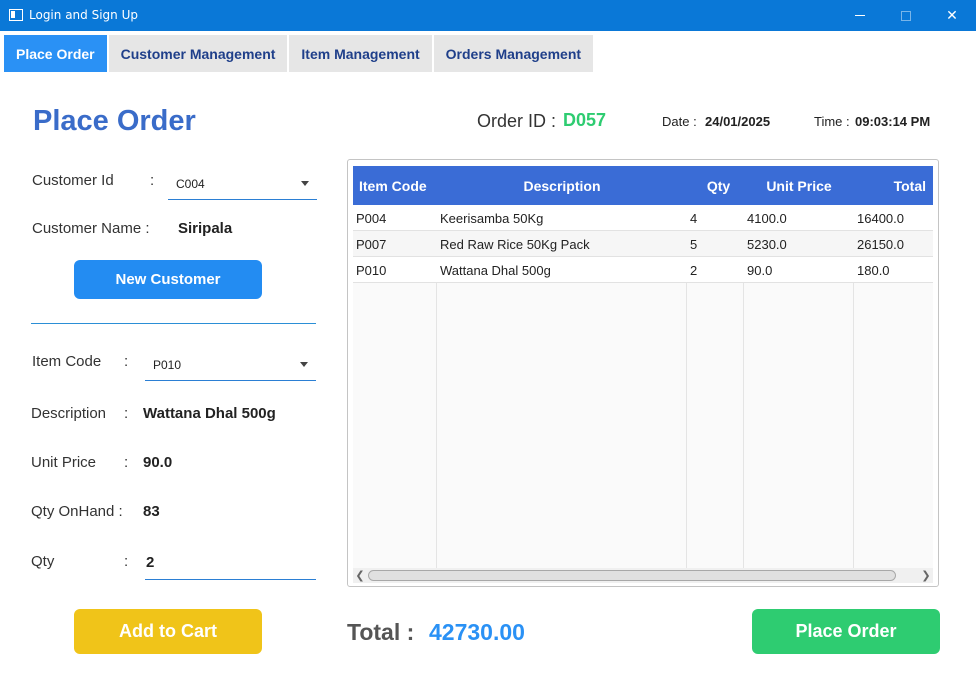 The height and width of the screenshot is (676, 976). What do you see at coordinates (679, 121) in the screenshot?
I see `date-label: Date :` at bounding box center [679, 121].